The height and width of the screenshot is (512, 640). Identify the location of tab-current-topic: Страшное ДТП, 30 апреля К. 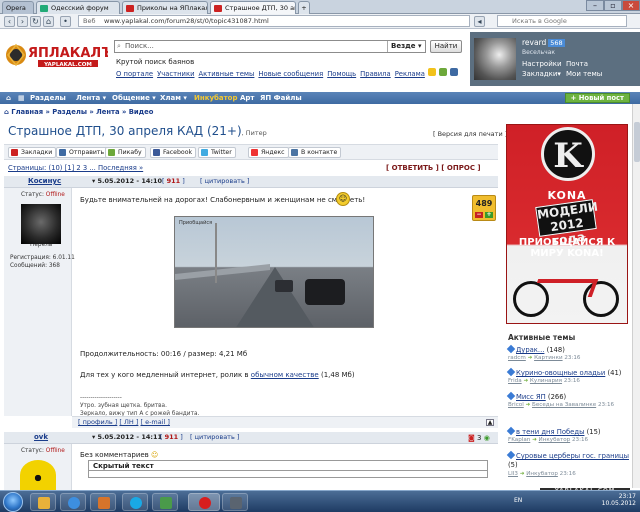
(253, 7).